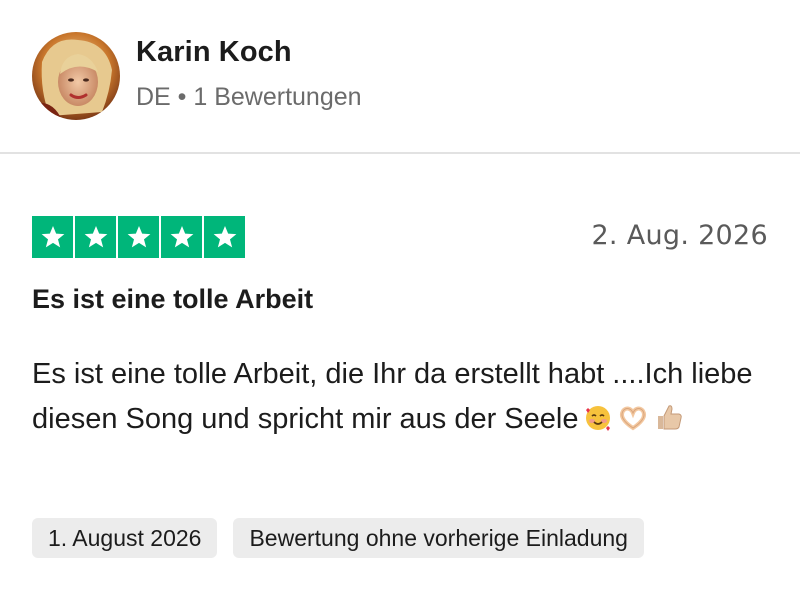  I want to click on star-rating, so click(138, 237).